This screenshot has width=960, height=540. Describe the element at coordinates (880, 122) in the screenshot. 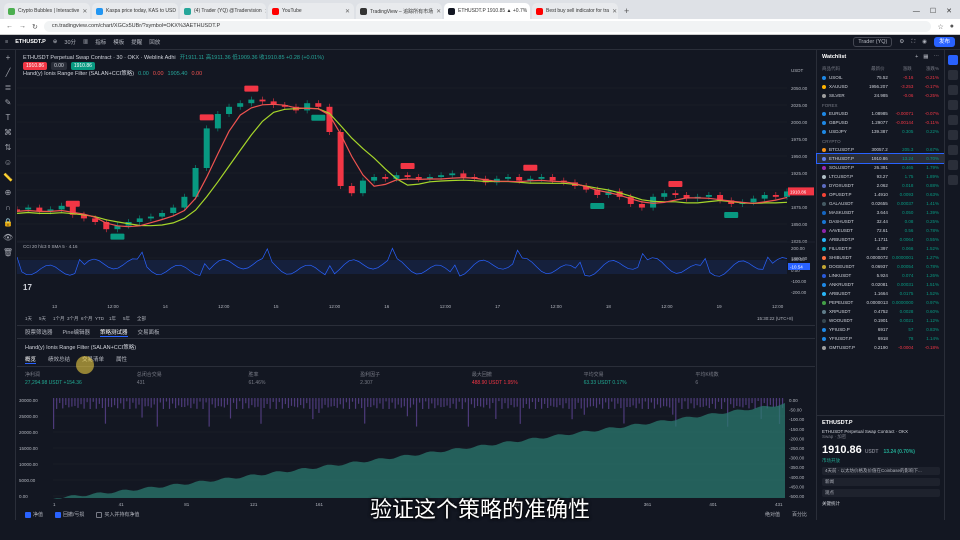

I see `watchlist-row: GBPUSD 1.29077 -0.00144 -0.11%` at that location.